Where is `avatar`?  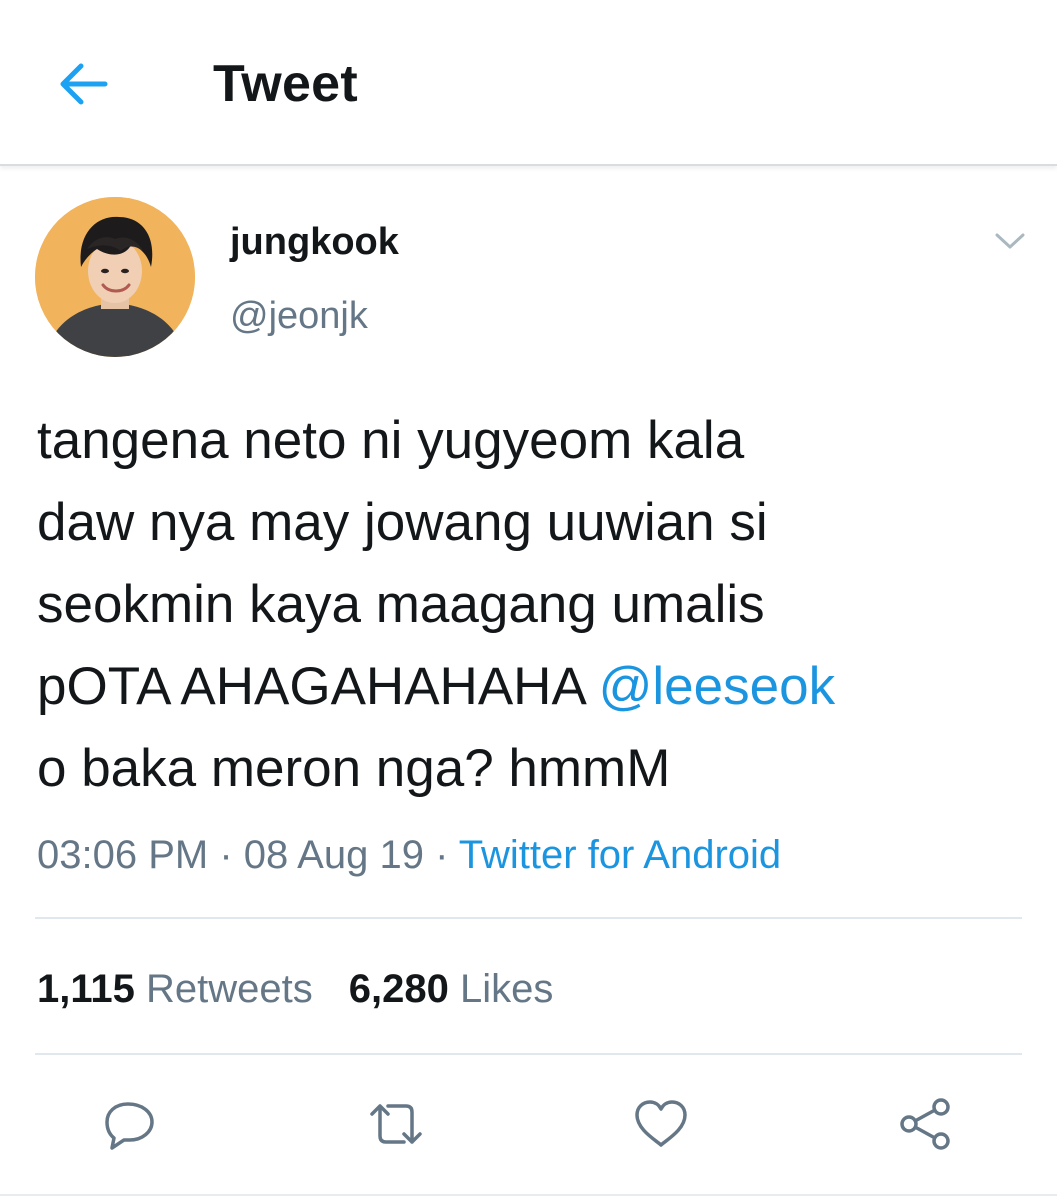 avatar is located at coordinates (115, 277).